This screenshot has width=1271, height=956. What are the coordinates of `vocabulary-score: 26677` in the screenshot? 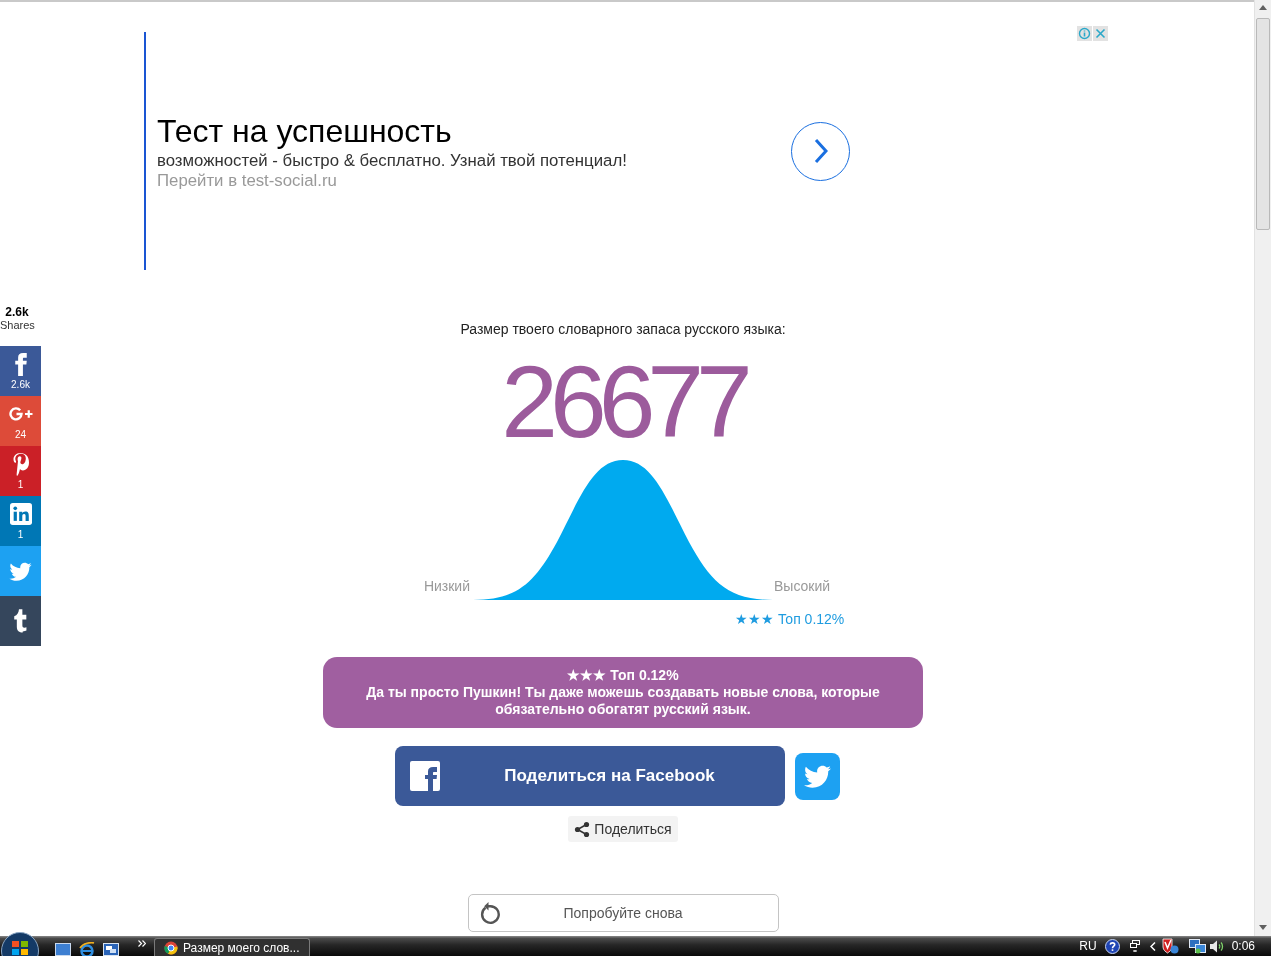 It's located at (623, 402).